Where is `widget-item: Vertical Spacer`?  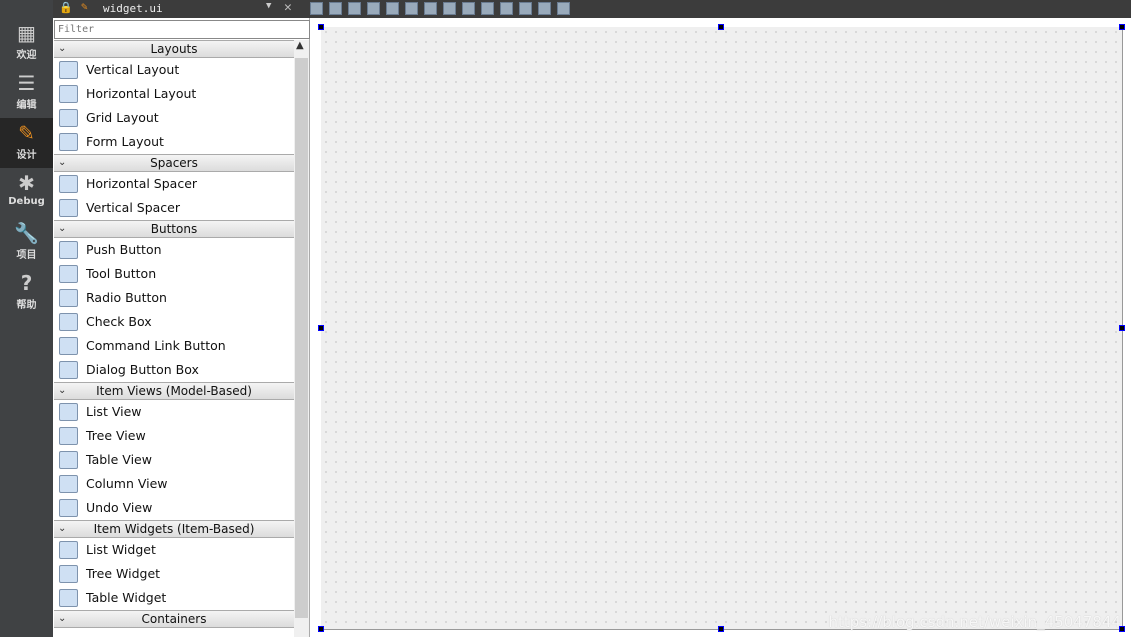
widget-item: Vertical Spacer is located at coordinates (174, 208).